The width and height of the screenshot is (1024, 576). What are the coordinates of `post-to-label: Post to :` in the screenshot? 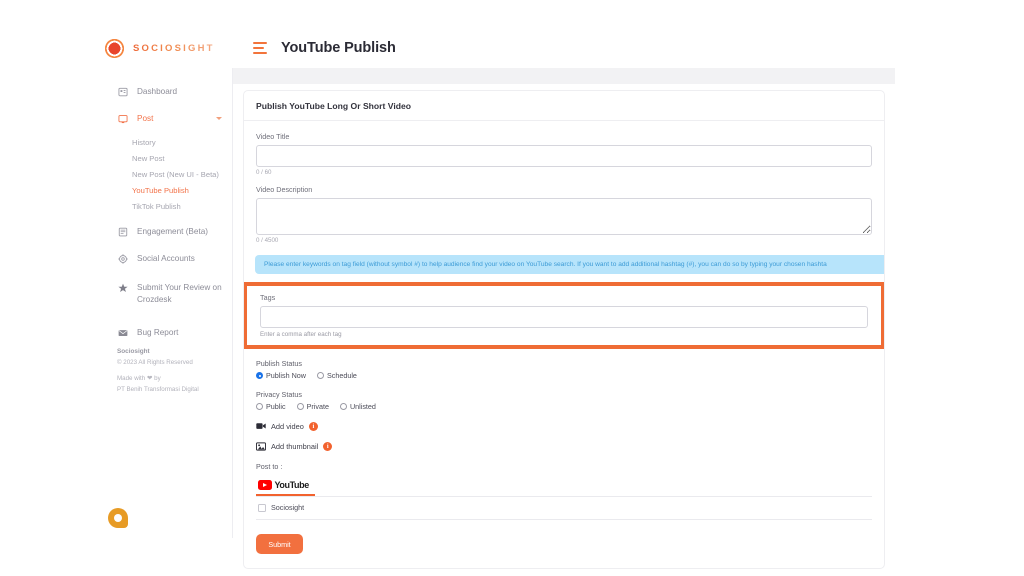 It's located at (269, 466).